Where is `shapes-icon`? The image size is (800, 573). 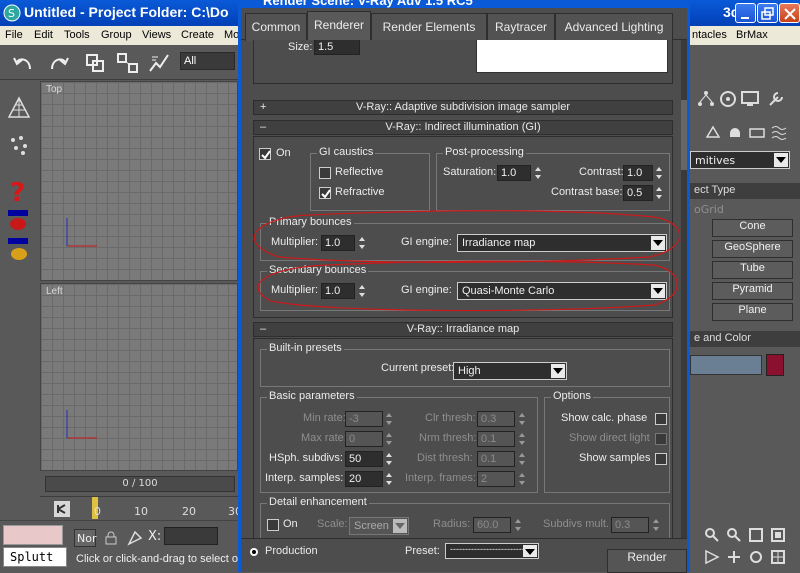
shapes-icon is located at coordinates (713, 132).